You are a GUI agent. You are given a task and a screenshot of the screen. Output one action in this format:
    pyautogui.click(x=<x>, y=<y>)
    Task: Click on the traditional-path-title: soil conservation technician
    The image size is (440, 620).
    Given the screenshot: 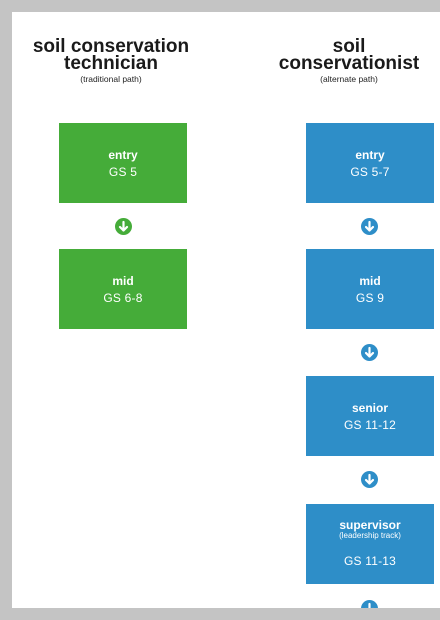 What is the action you would take?
    pyautogui.click(x=111, y=55)
    